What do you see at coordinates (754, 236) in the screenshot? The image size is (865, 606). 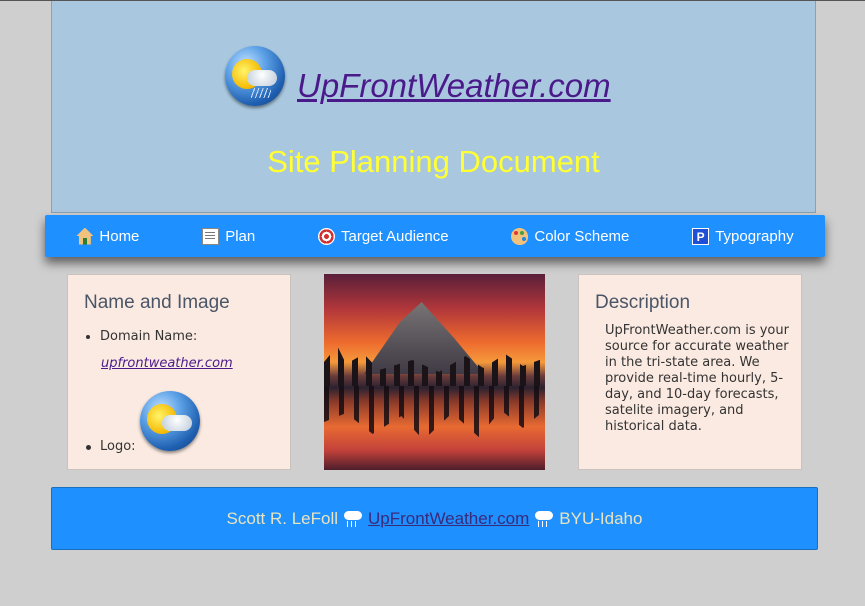 I see `nav-label: Typography` at bounding box center [754, 236].